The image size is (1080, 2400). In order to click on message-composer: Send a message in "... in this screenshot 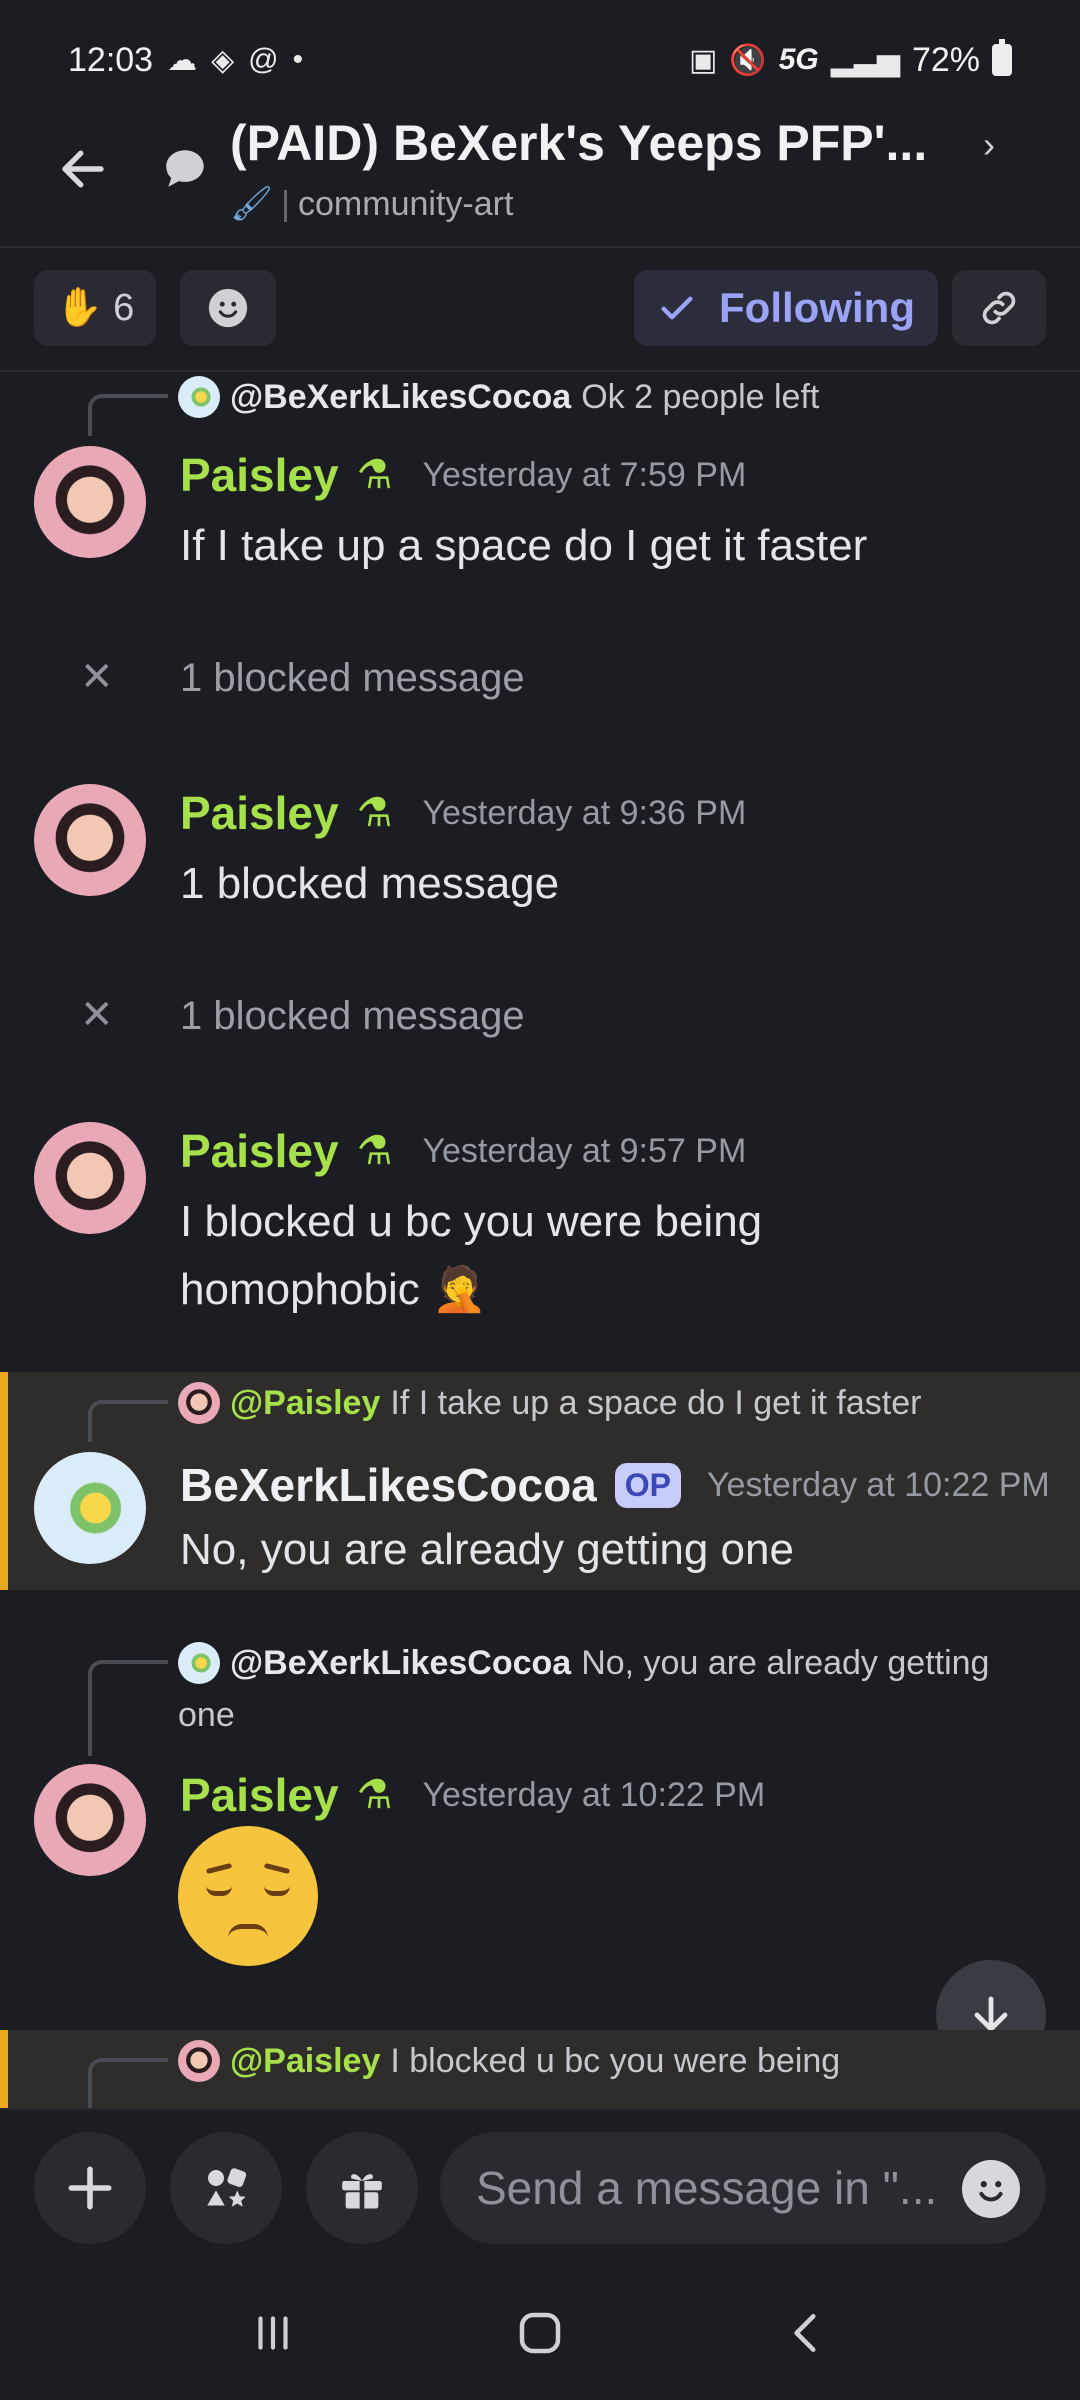, I will do `click(540, 2187)`.